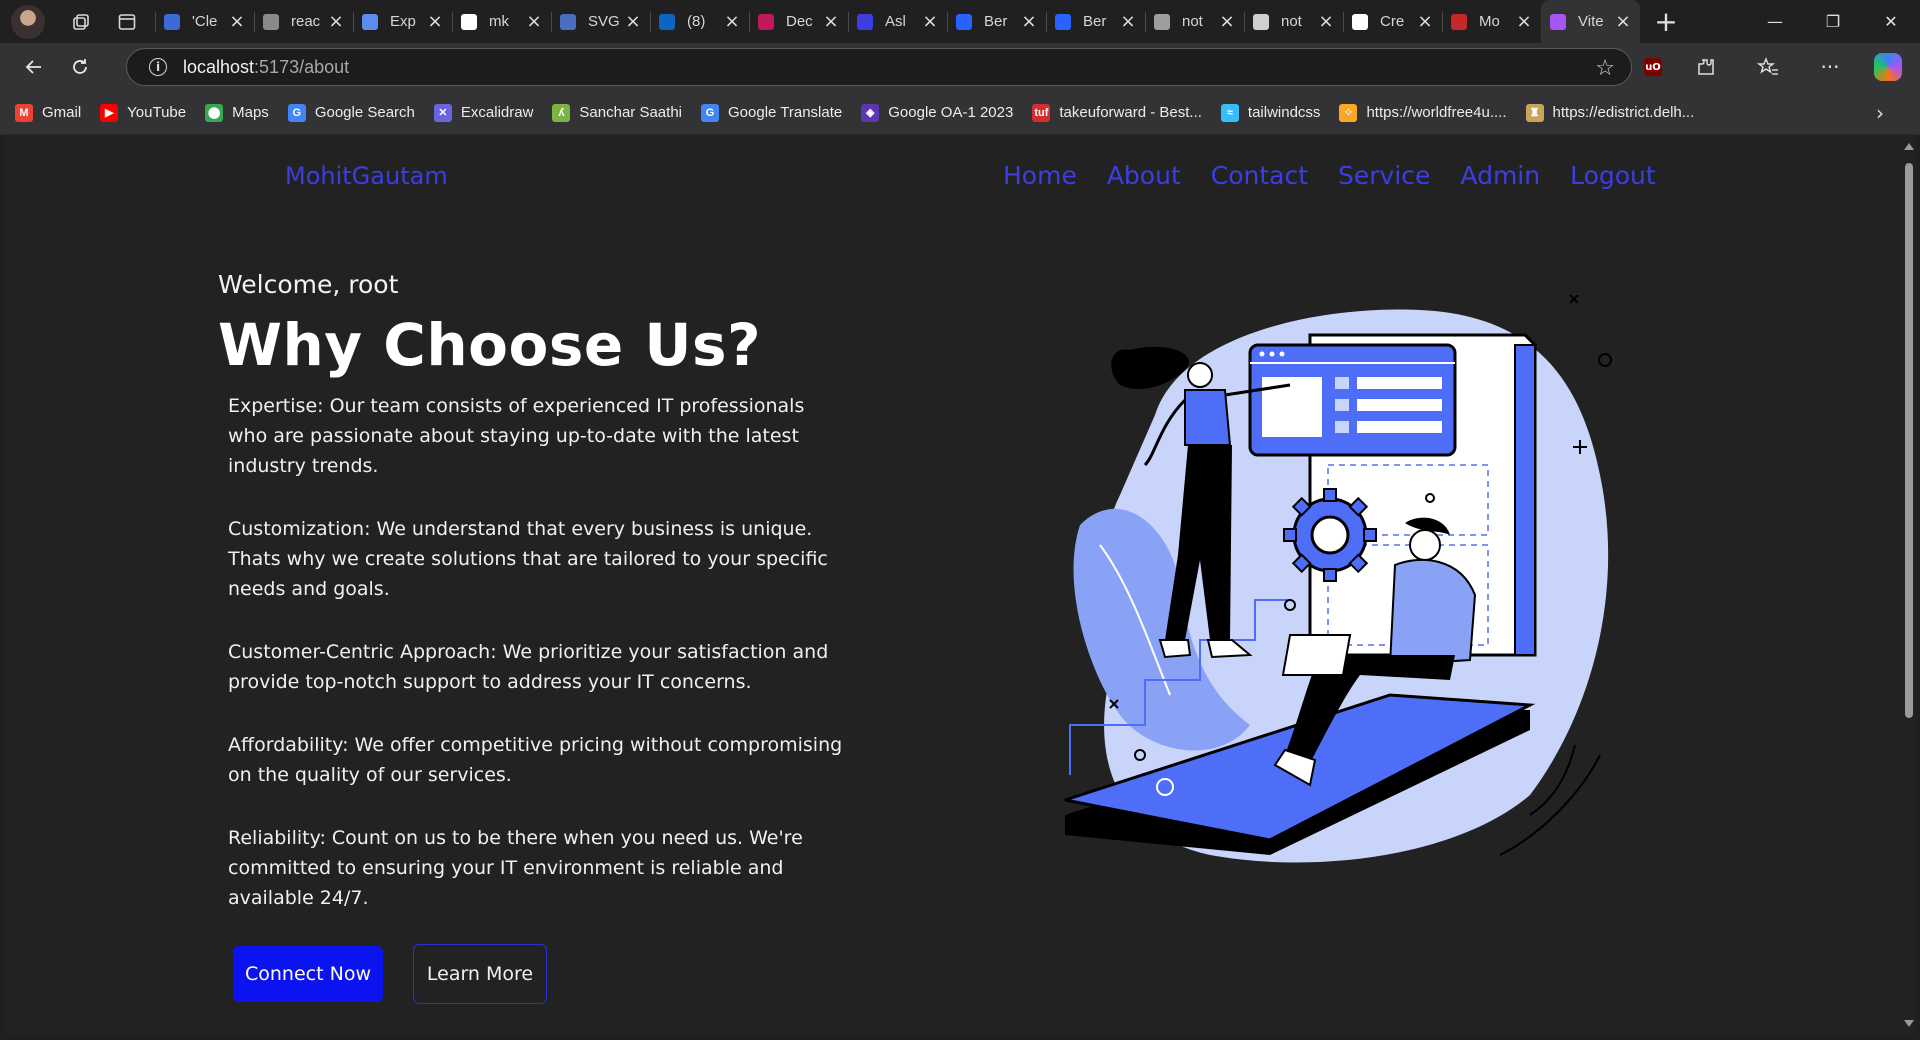 This screenshot has width=1920, height=1040. I want to click on address-bar: i localhost:5173/about ☆, so click(879, 67).